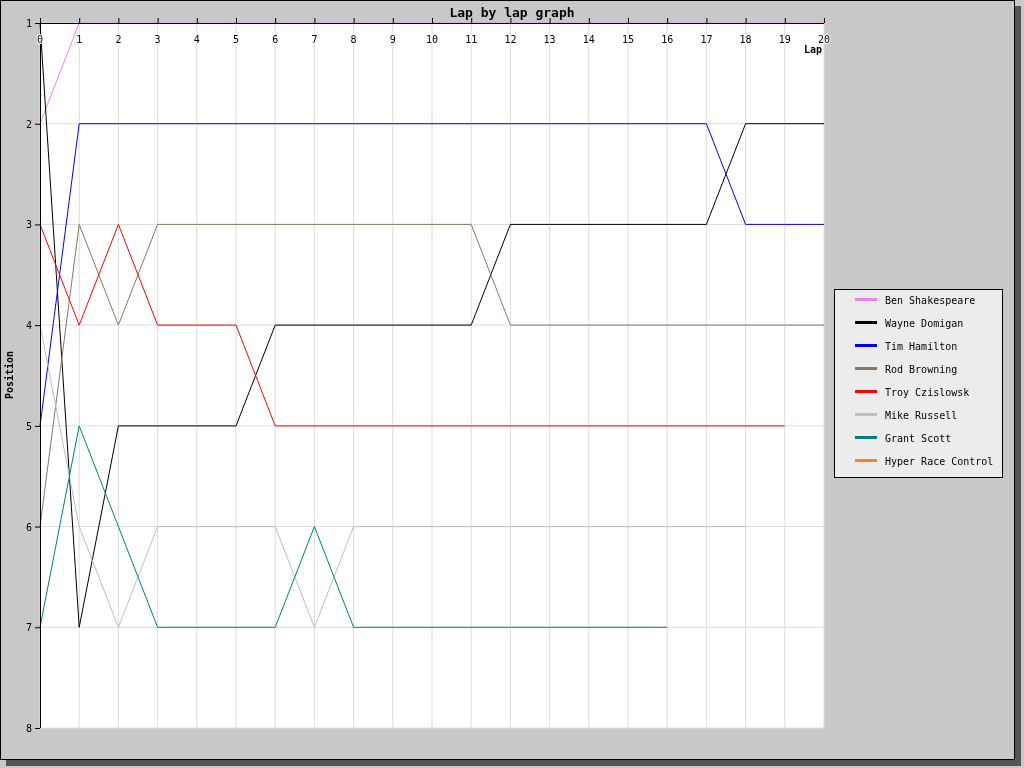 This screenshot has width=1024, height=768. Describe the element at coordinates (196, 39) in the screenshot. I see `x-tick-label: 4` at that location.